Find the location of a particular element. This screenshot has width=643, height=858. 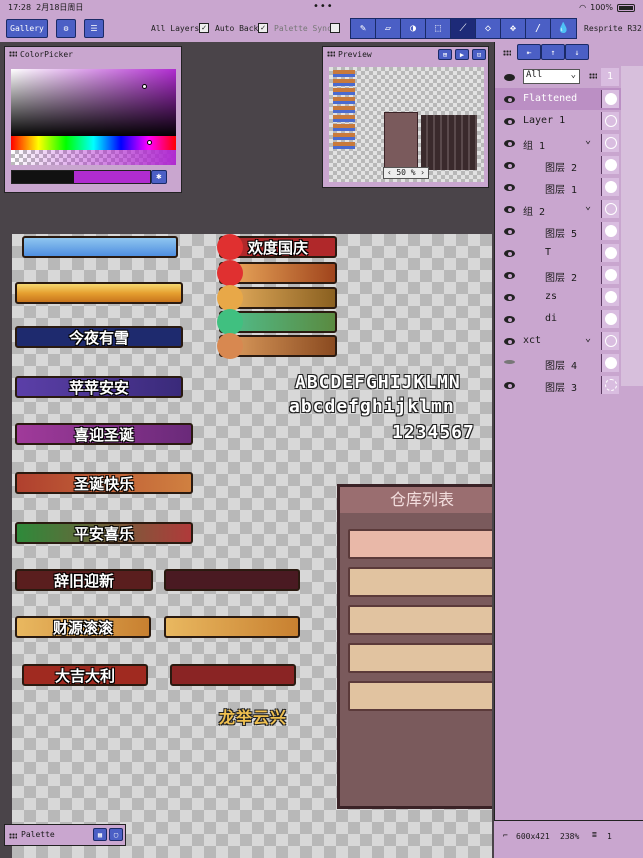

preview-zoom-control: ‹ 50 % › is located at coordinates (406, 173).